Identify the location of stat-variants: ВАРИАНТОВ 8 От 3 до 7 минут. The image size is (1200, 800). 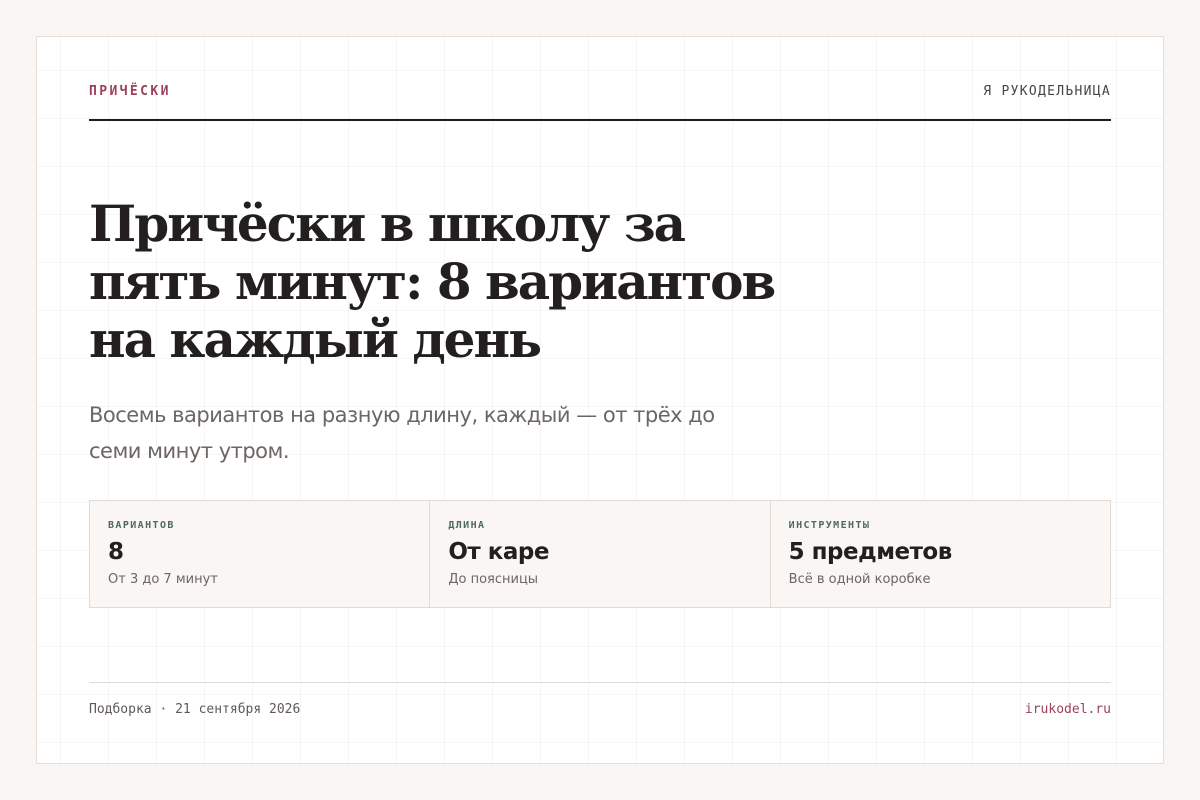
(259, 554).